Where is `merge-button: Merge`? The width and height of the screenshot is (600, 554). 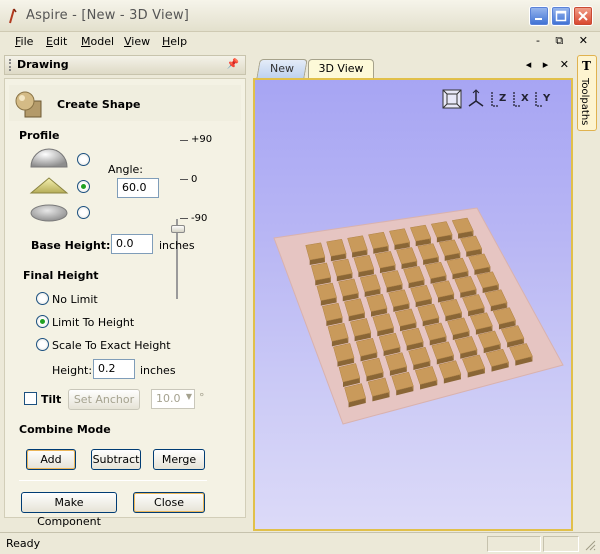 merge-button: Merge is located at coordinates (179, 459).